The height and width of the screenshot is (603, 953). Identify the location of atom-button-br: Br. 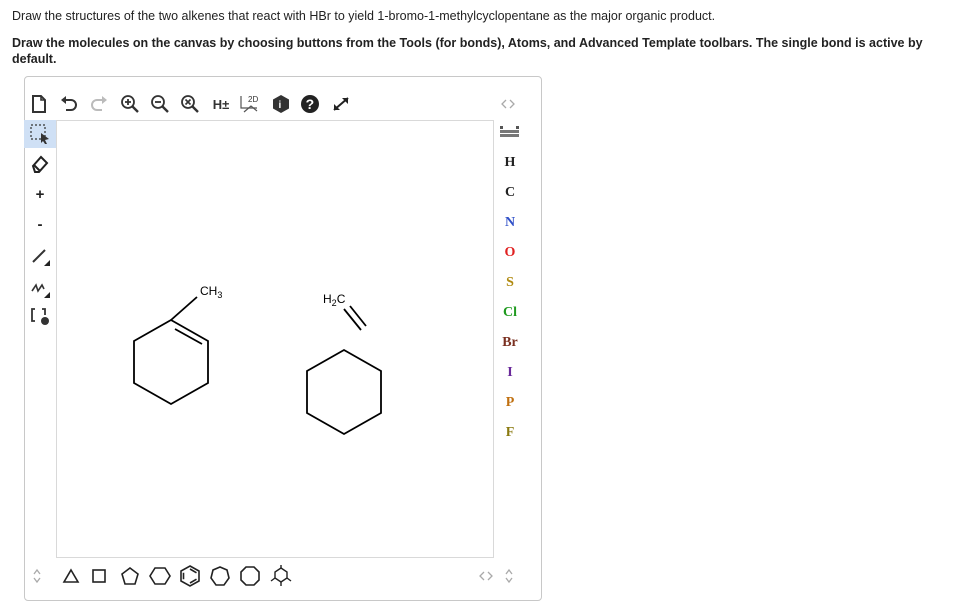
(510, 343).